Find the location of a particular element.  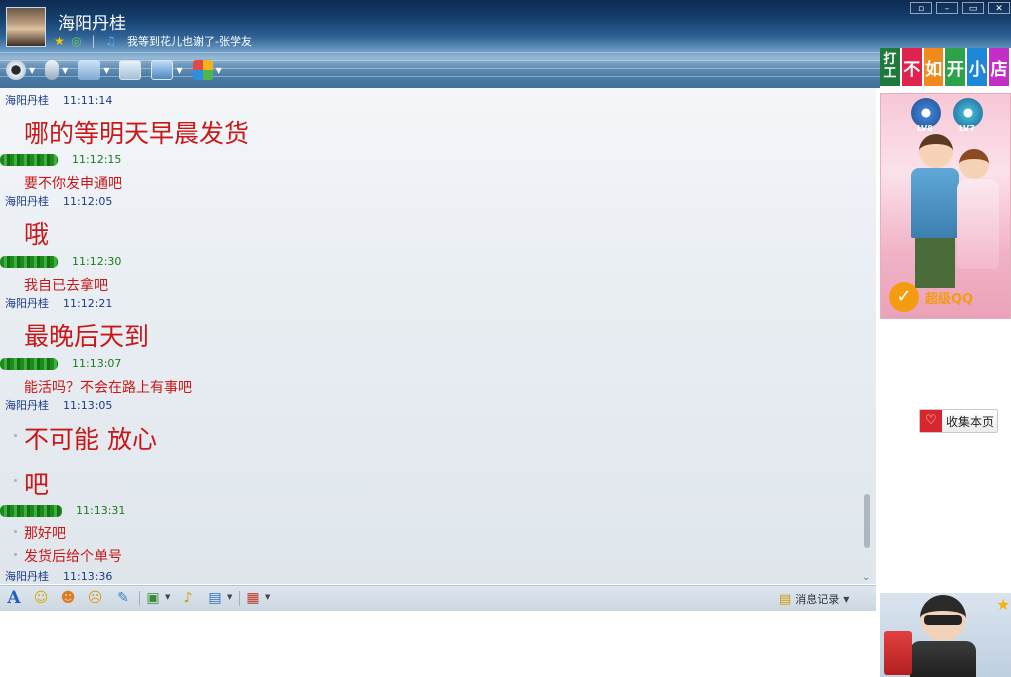

message-time: 11:12:21 is located at coordinates (88, 303).